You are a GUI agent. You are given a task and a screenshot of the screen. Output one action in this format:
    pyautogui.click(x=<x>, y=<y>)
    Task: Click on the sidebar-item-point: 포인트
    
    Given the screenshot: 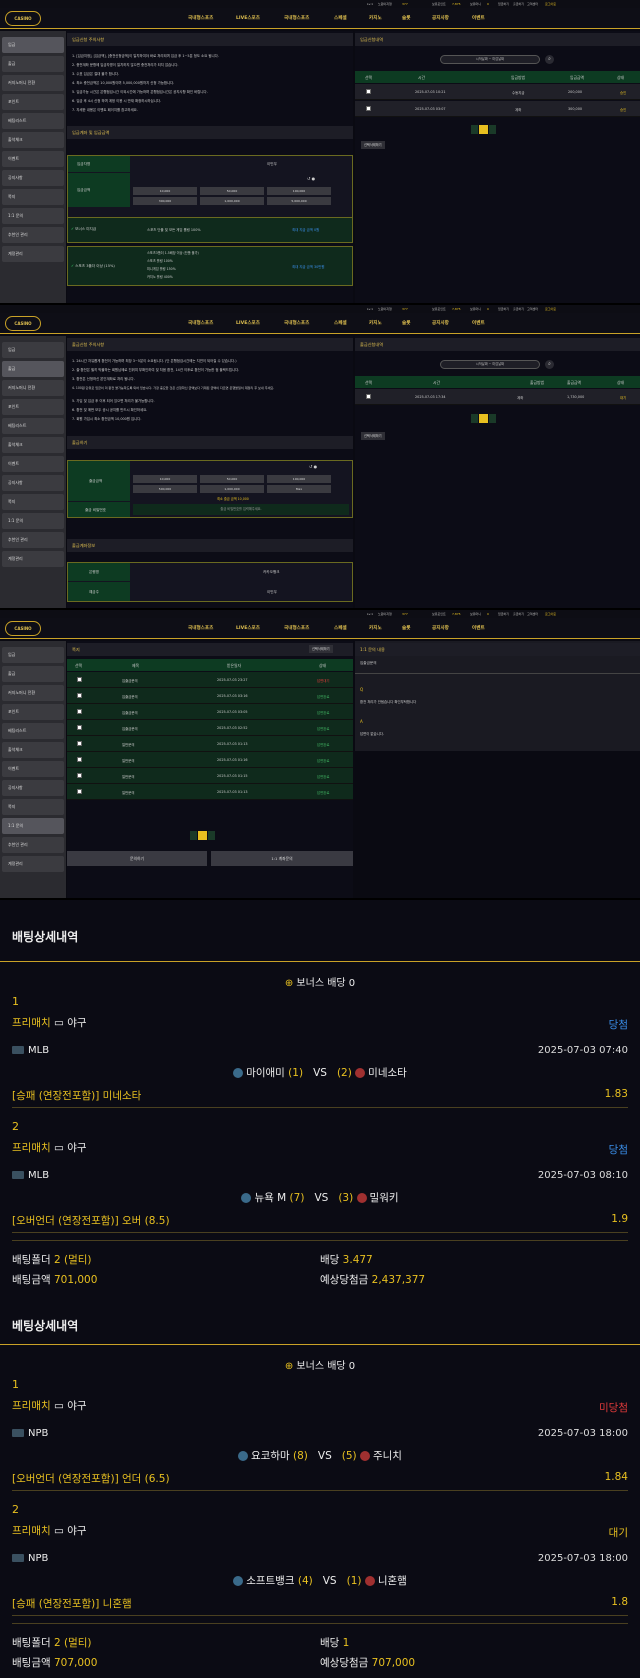 What is the action you would take?
    pyautogui.click(x=33, y=712)
    